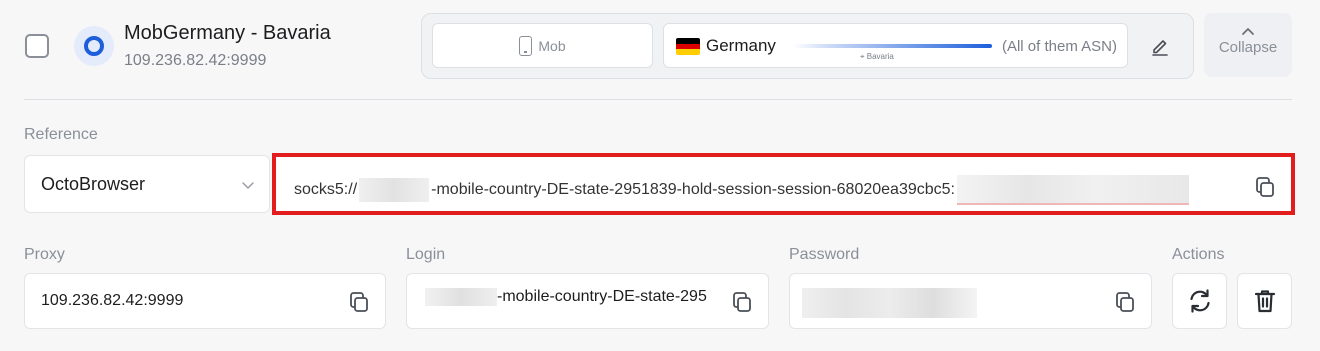 The image size is (1320, 351). What do you see at coordinates (1248, 47) in the screenshot?
I see `collapse-label: Collapse` at bounding box center [1248, 47].